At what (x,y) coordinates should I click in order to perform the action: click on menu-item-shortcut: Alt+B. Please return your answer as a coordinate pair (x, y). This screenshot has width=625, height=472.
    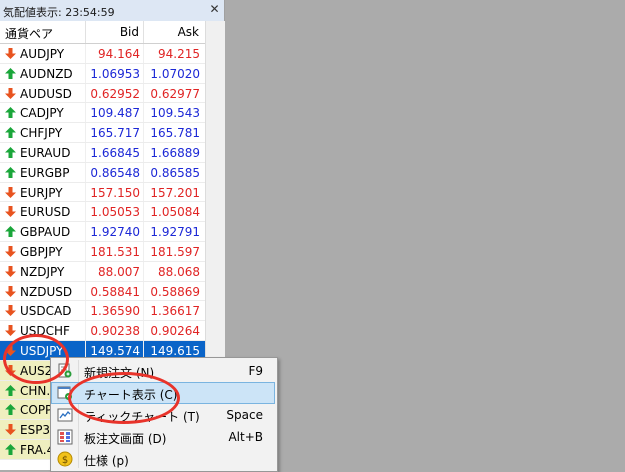
    Looking at the image, I should click on (245, 437).